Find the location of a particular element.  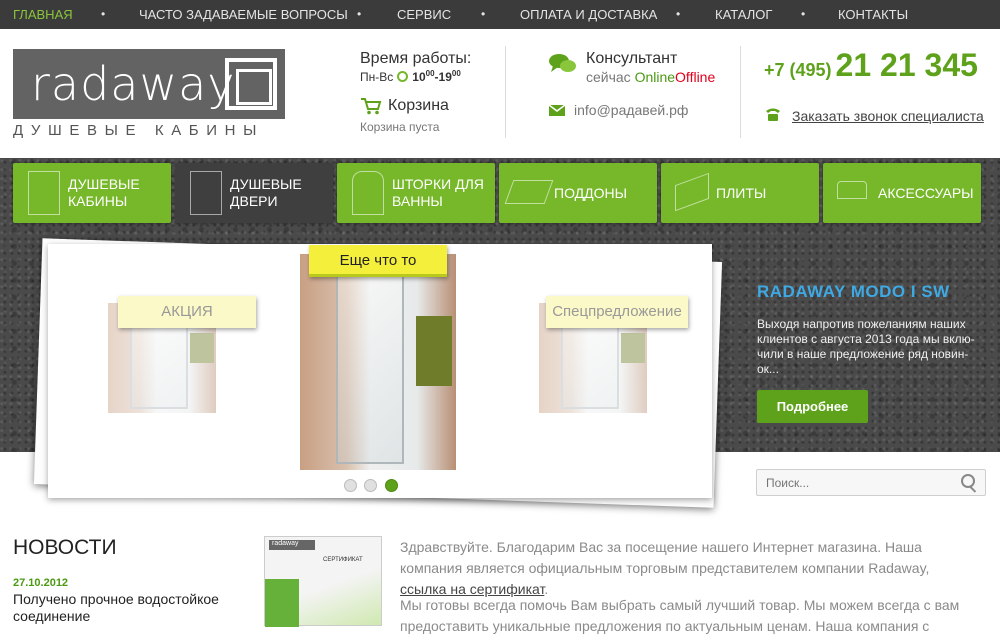

category-bath-screens: ШТОРКИ ДЛЯ ВАННЫ is located at coordinates (416, 193).